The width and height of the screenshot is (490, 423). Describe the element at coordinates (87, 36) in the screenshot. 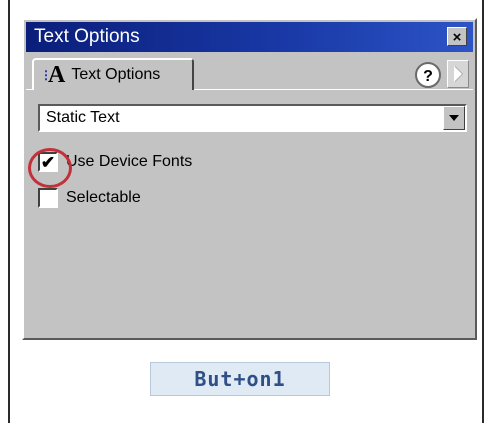

I see `panel-title: Text Options` at that location.